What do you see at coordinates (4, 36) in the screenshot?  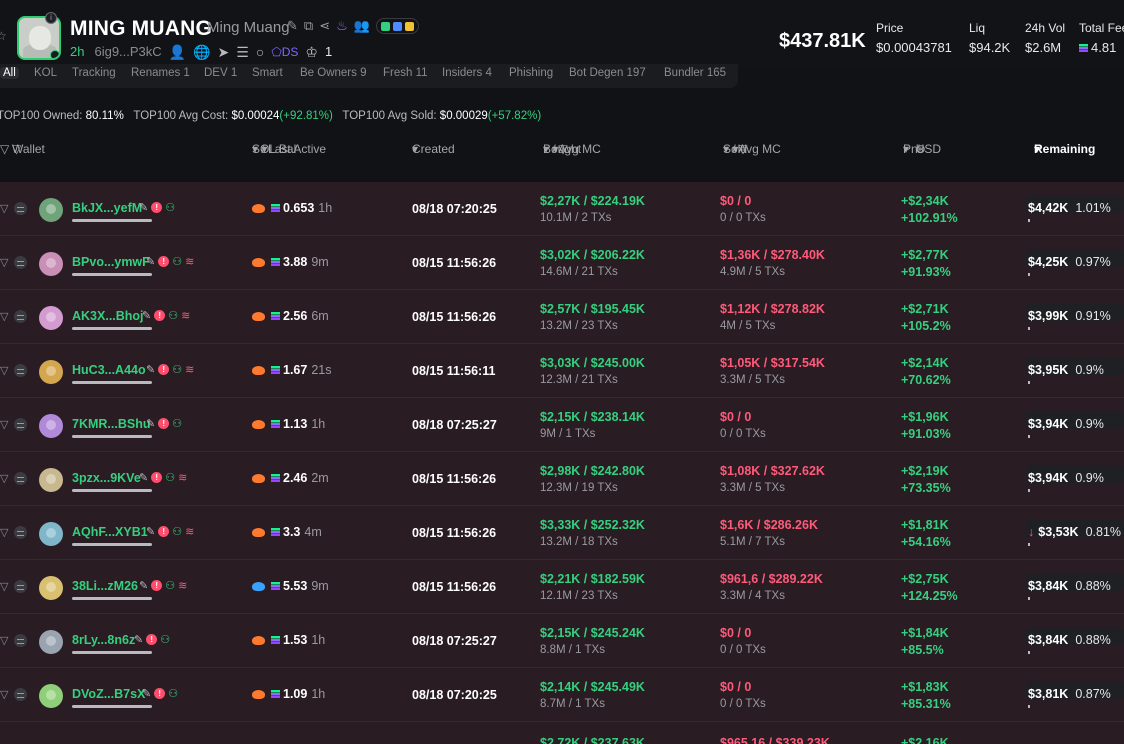 I see `star-icon: ☆` at bounding box center [4, 36].